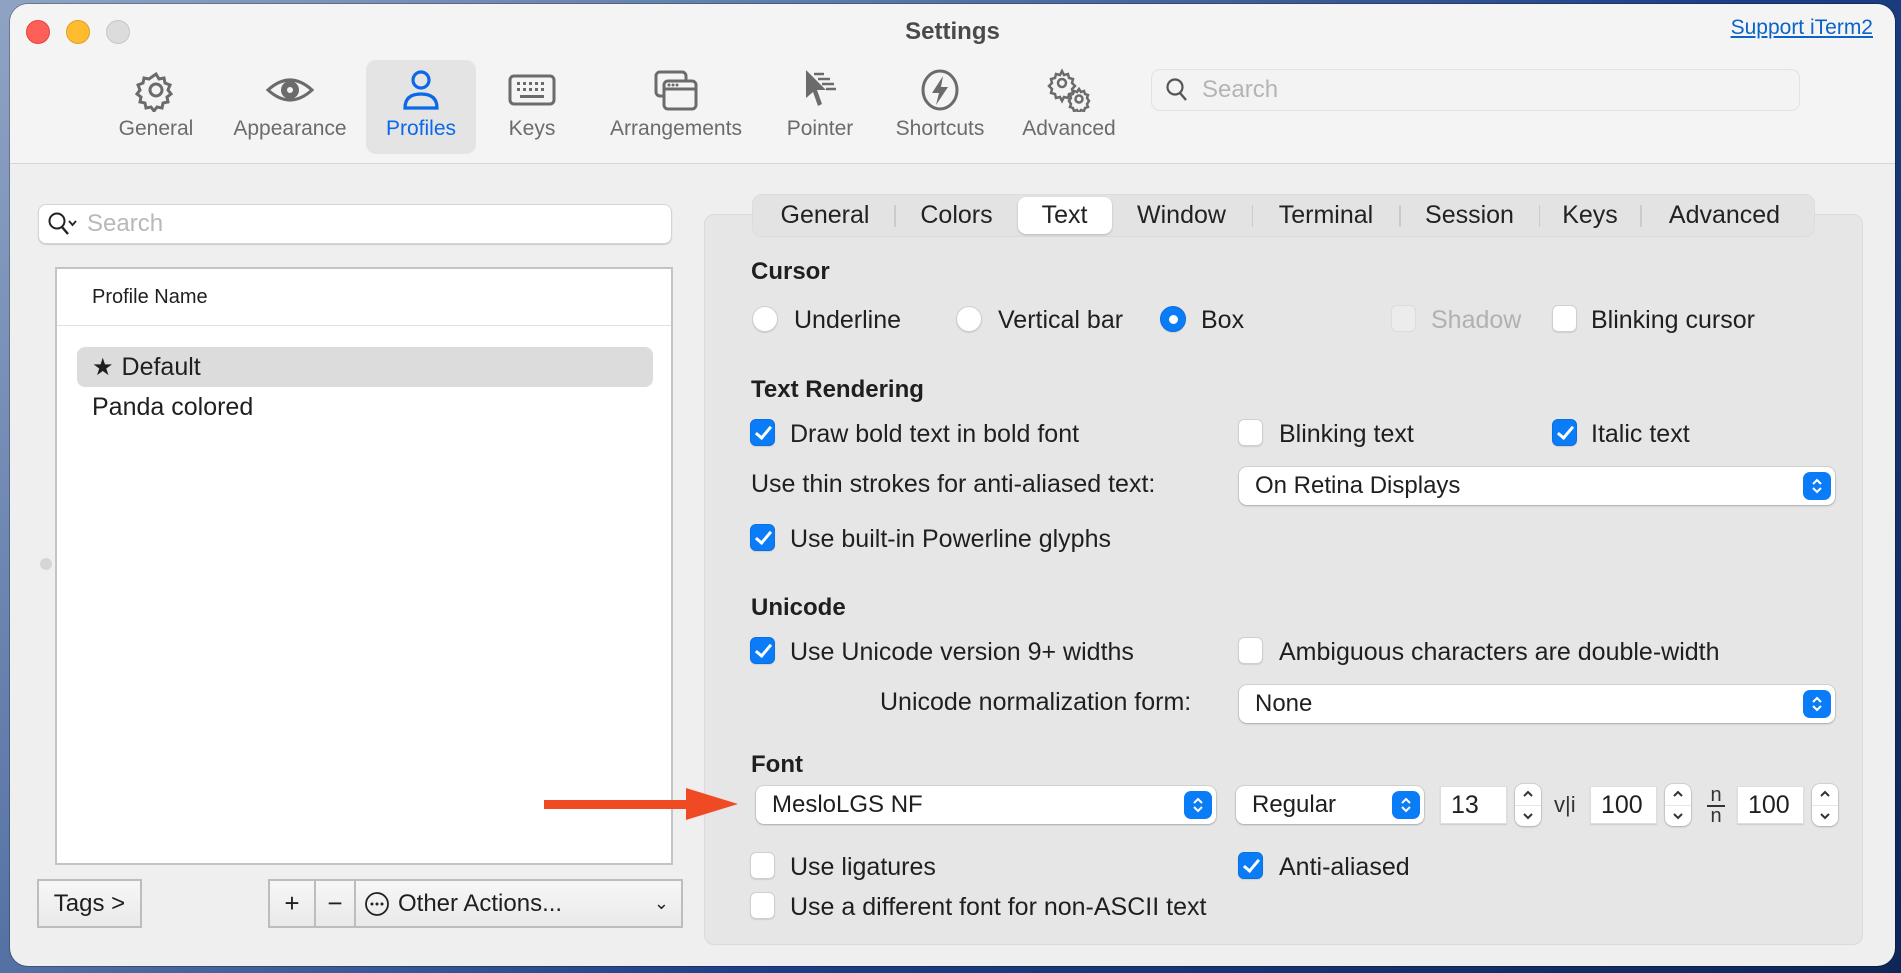 This screenshot has height=973, width=1901. Describe the element at coordinates (1284, 703) in the screenshot. I see `normalization-form-value: None` at that location.